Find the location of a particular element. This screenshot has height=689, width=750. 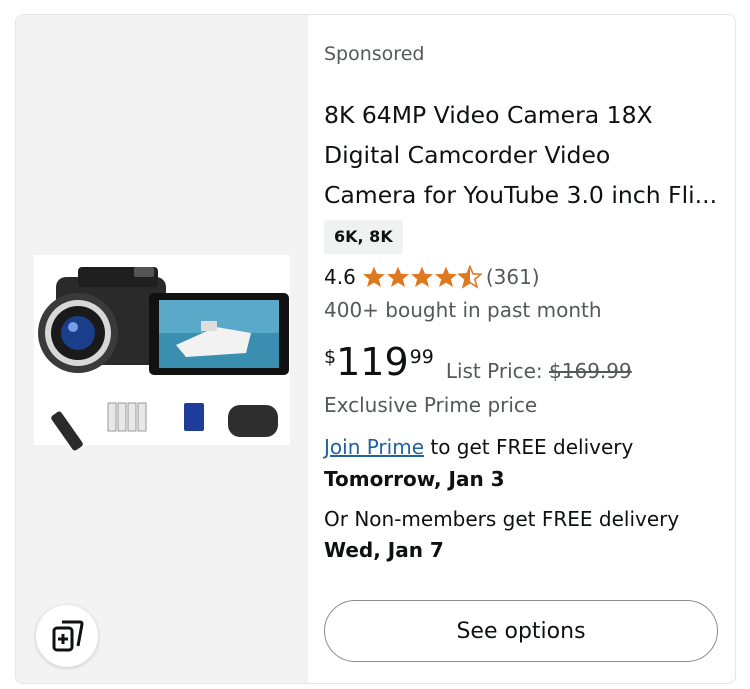

product-title-line: 8K 64MP Video Camera 18X is located at coordinates (524, 115).